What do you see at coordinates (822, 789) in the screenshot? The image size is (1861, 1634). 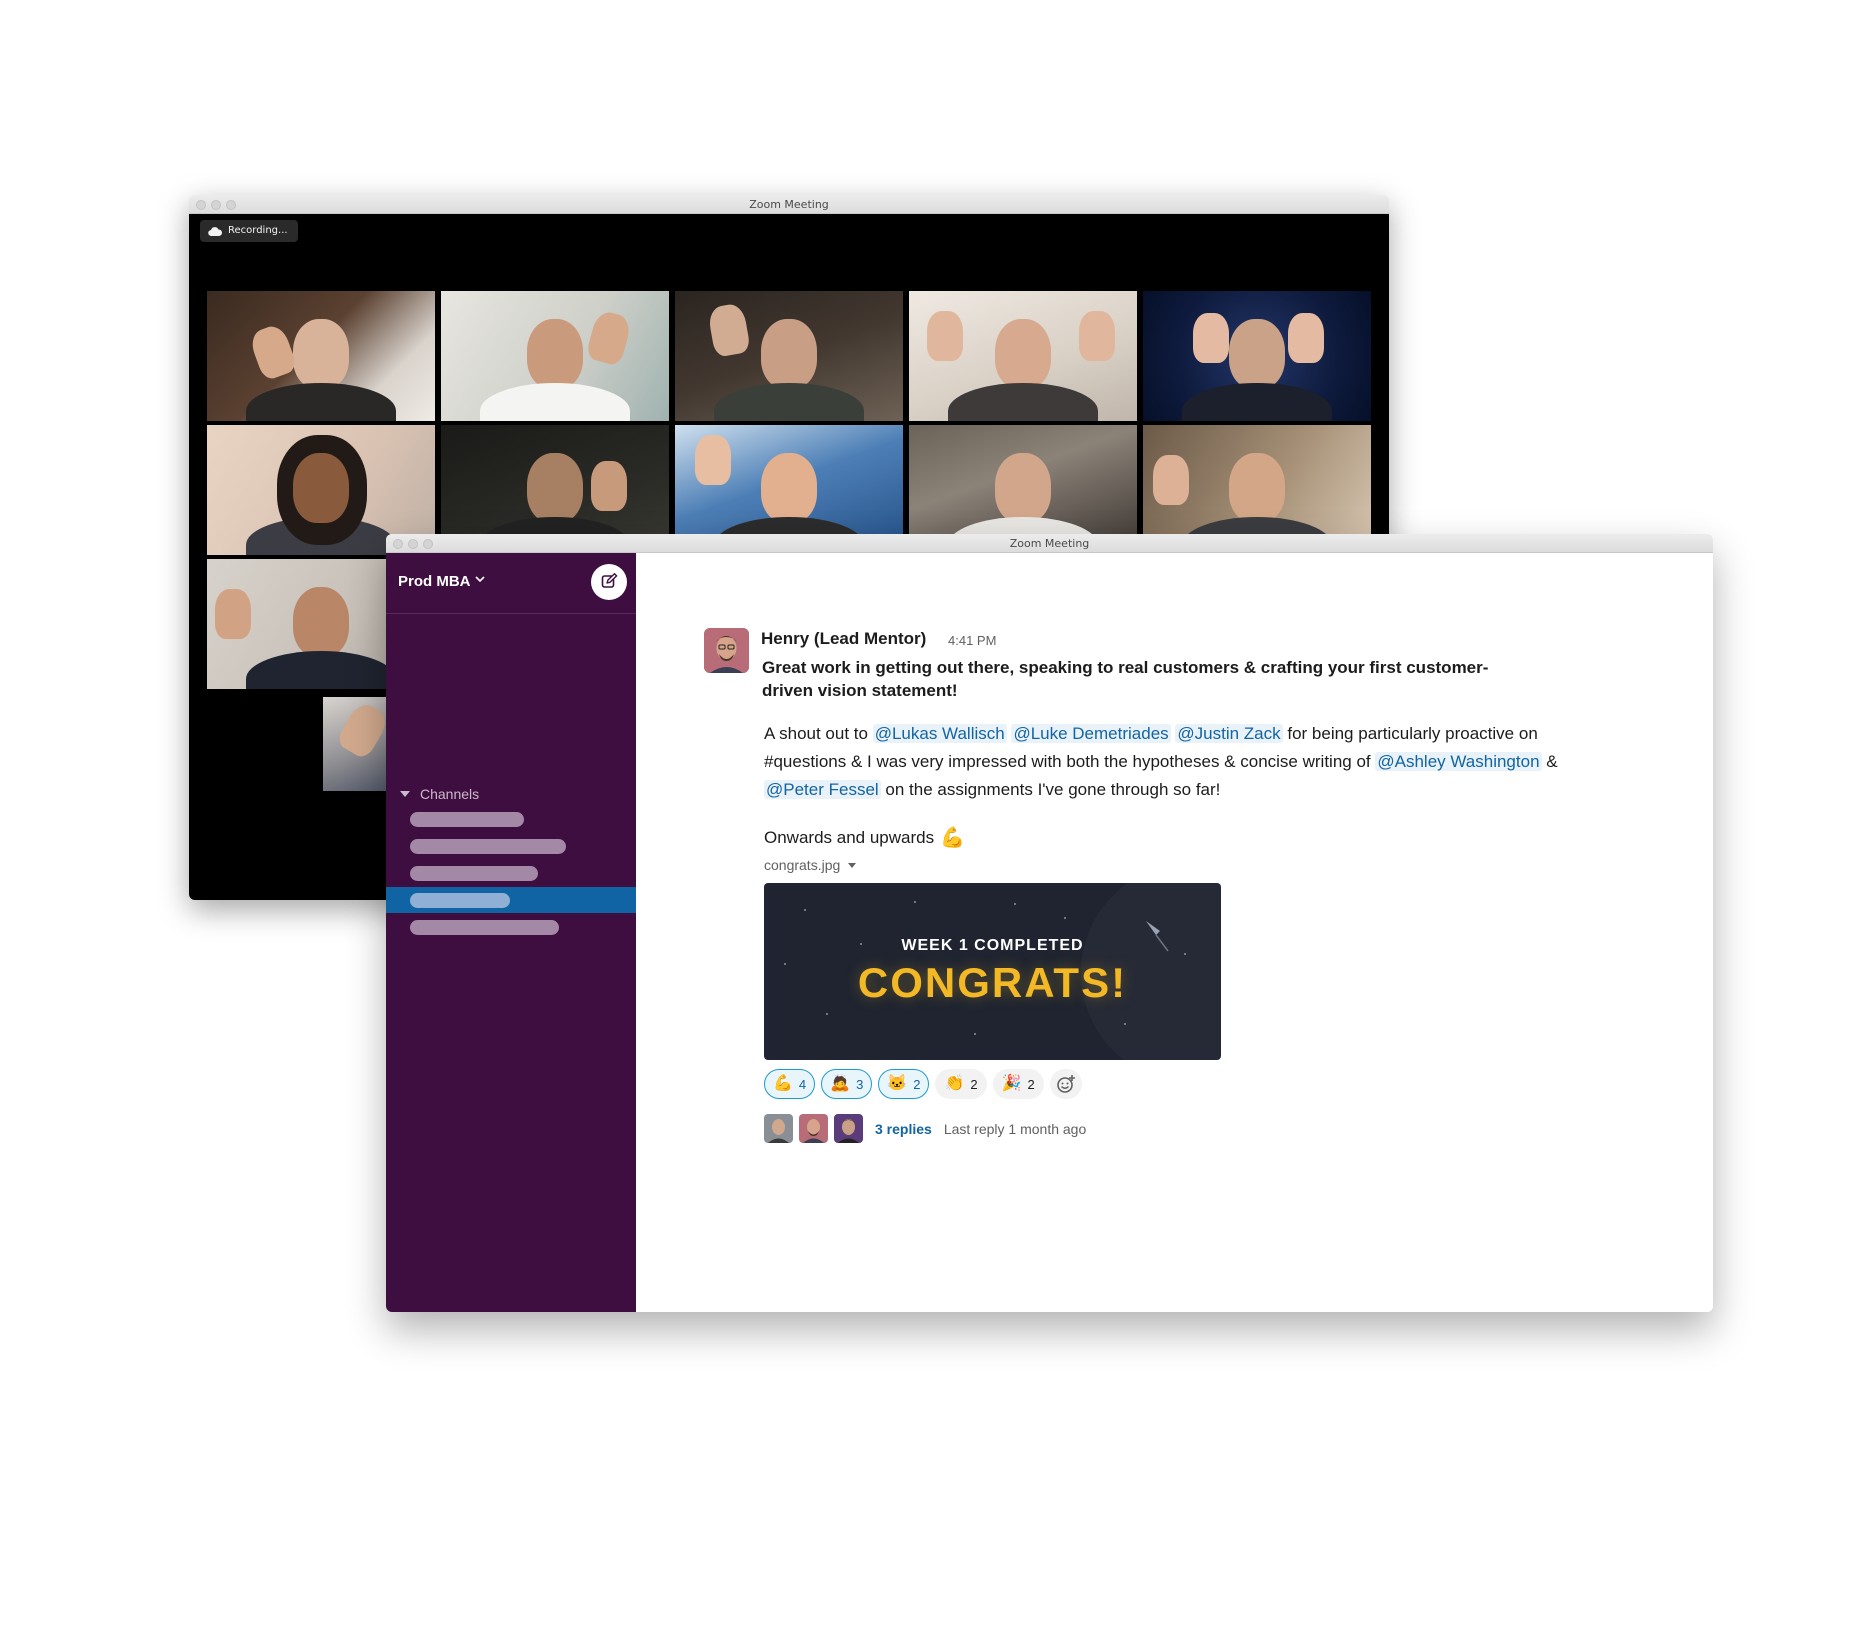 I see `mention-link: @Peter Fessel` at bounding box center [822, 789].